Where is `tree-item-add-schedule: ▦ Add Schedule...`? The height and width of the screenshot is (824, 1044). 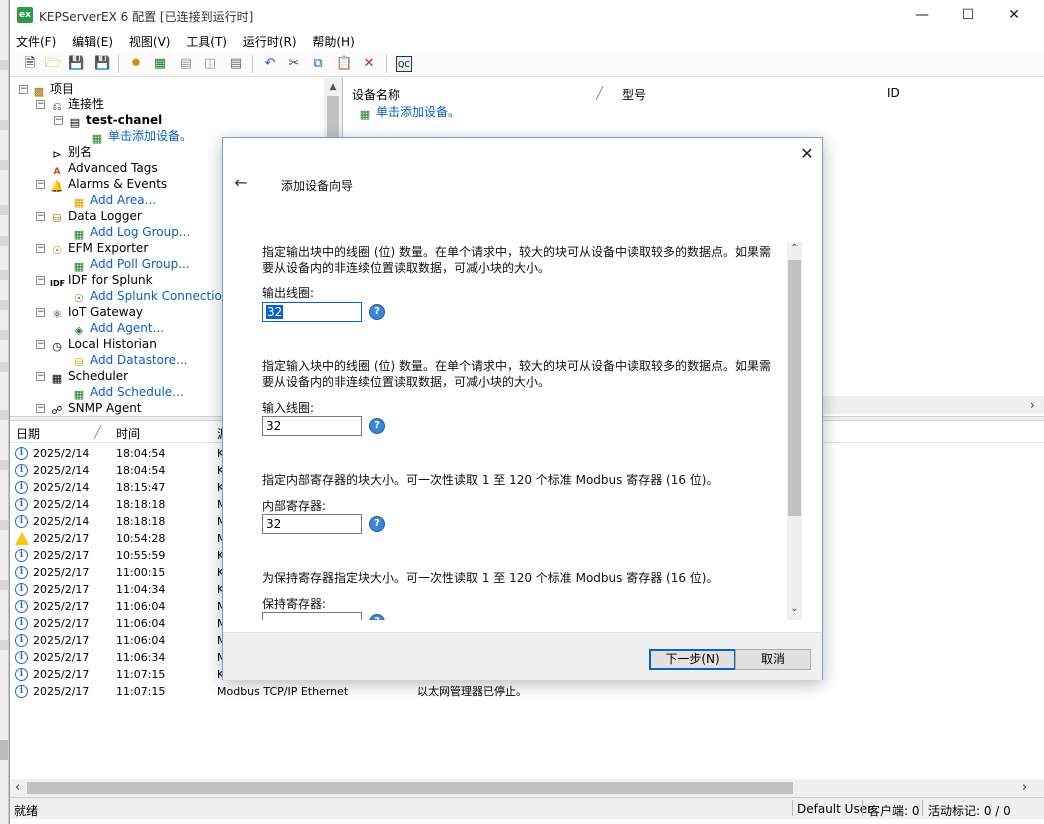 tree-item-add-schedule: ▦ Add Schedule... is located at coordinates (128, 392).